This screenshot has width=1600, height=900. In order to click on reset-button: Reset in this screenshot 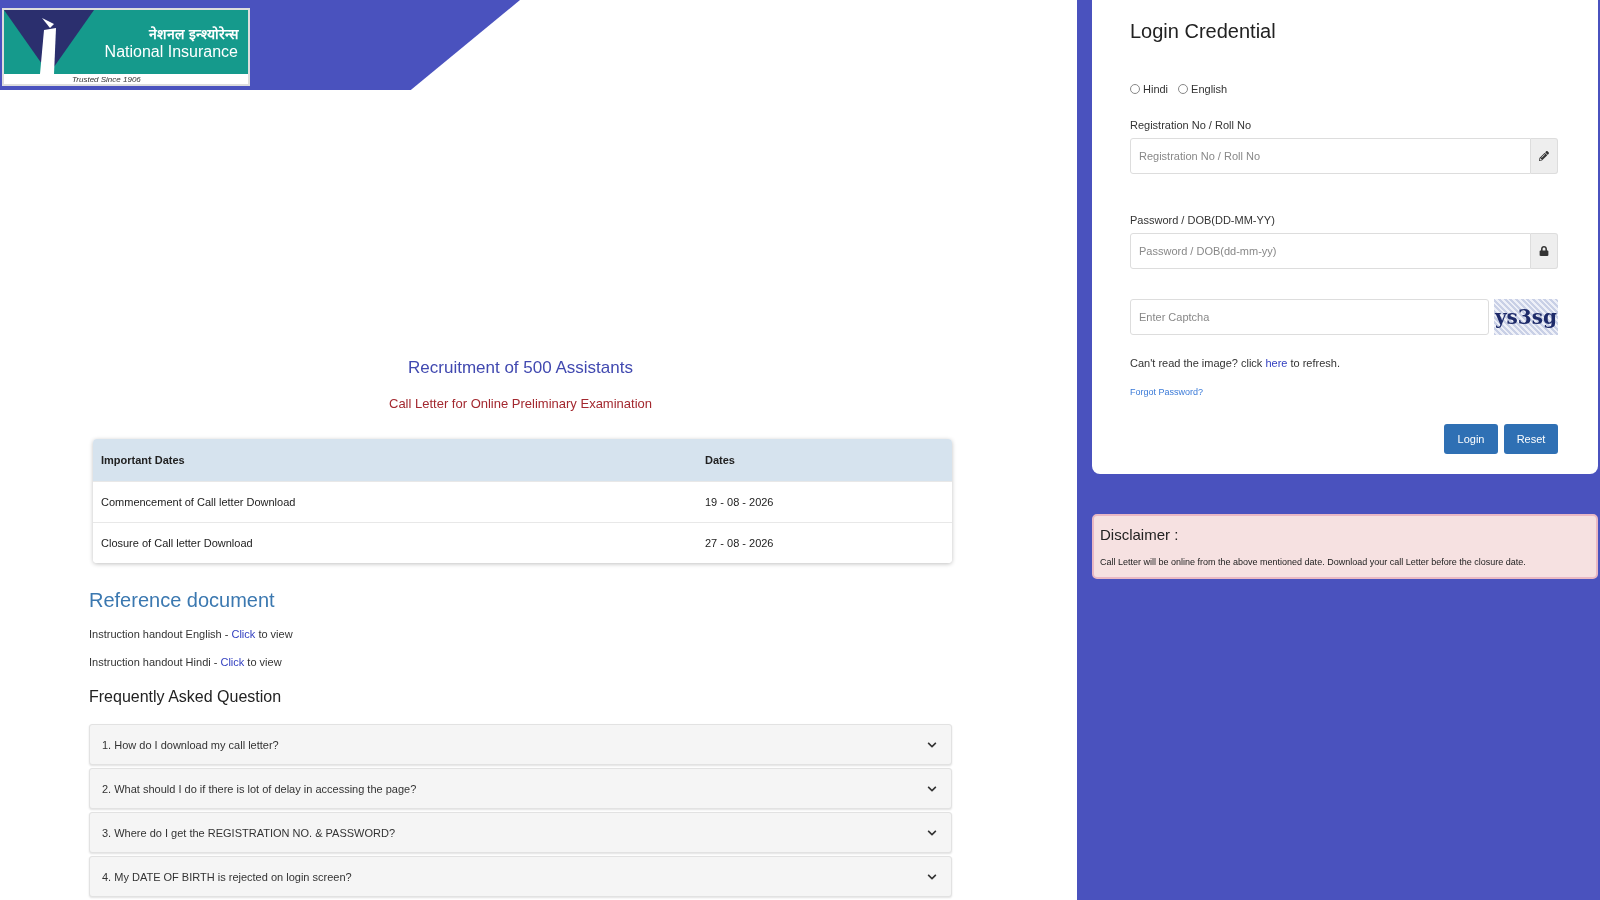, I will do `click(1531, 439)`.